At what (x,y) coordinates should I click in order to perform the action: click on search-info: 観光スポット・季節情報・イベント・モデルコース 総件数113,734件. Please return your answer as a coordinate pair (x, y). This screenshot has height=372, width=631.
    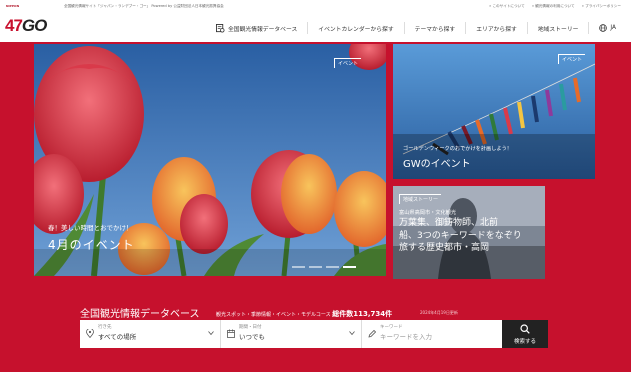
    Looking at the image, I should click on (304, 314).